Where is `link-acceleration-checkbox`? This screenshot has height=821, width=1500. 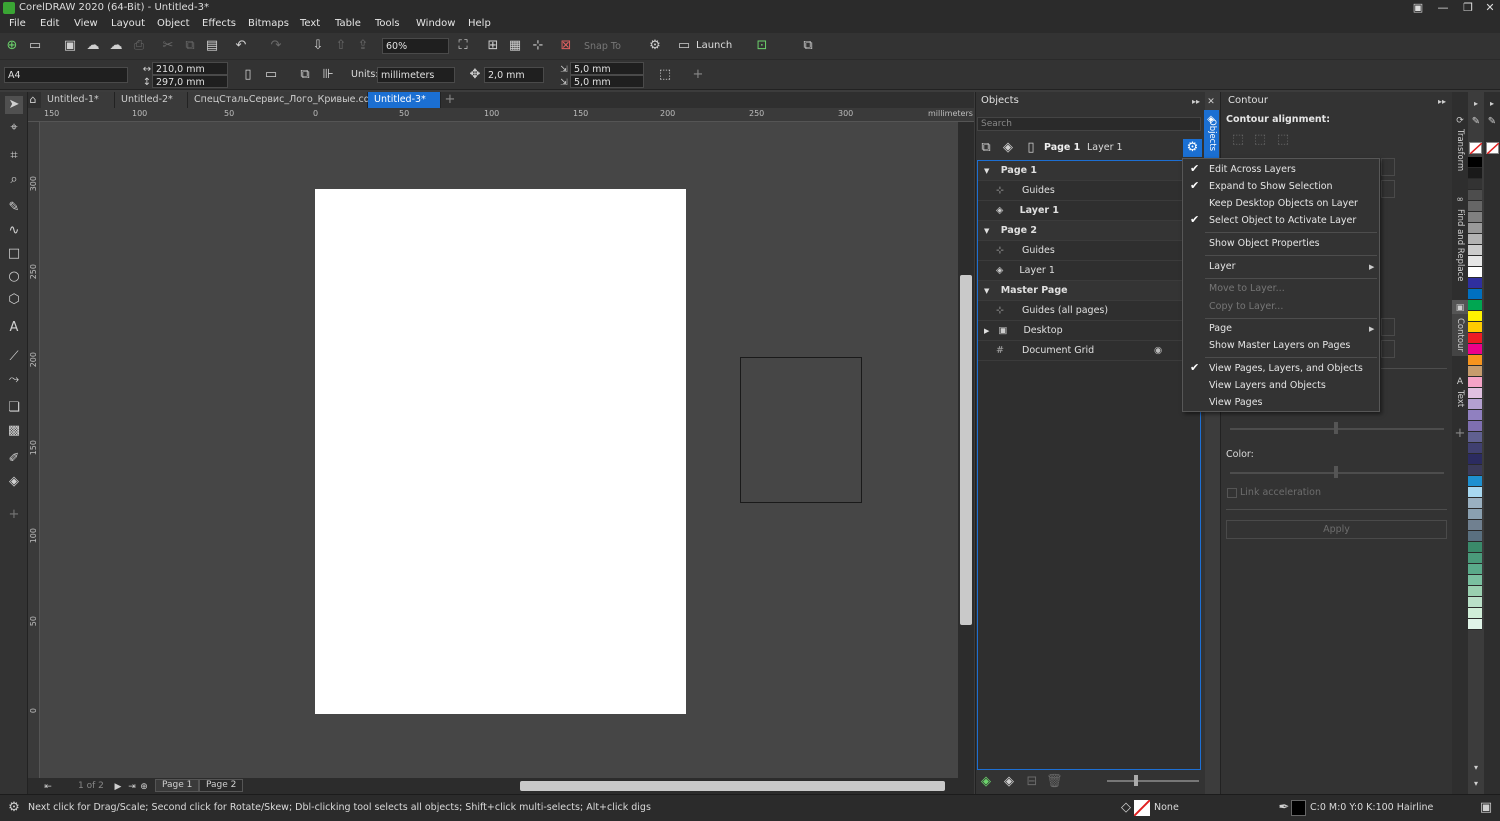 link-acceleration-checkbox is located at coordinates (1232, 493).